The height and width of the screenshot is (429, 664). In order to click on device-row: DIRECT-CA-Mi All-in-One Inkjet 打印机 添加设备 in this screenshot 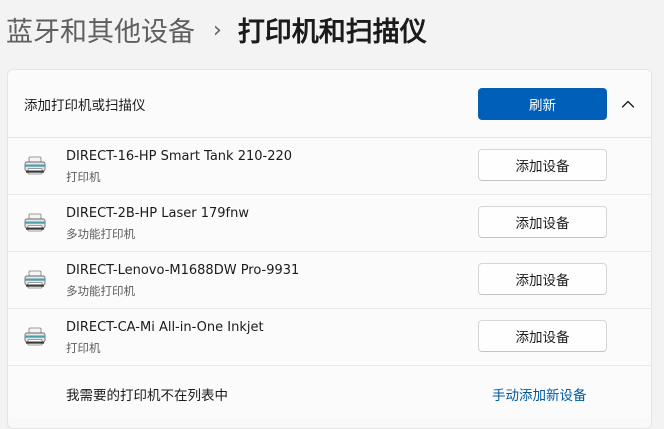, I will do `click(329, 337)`.